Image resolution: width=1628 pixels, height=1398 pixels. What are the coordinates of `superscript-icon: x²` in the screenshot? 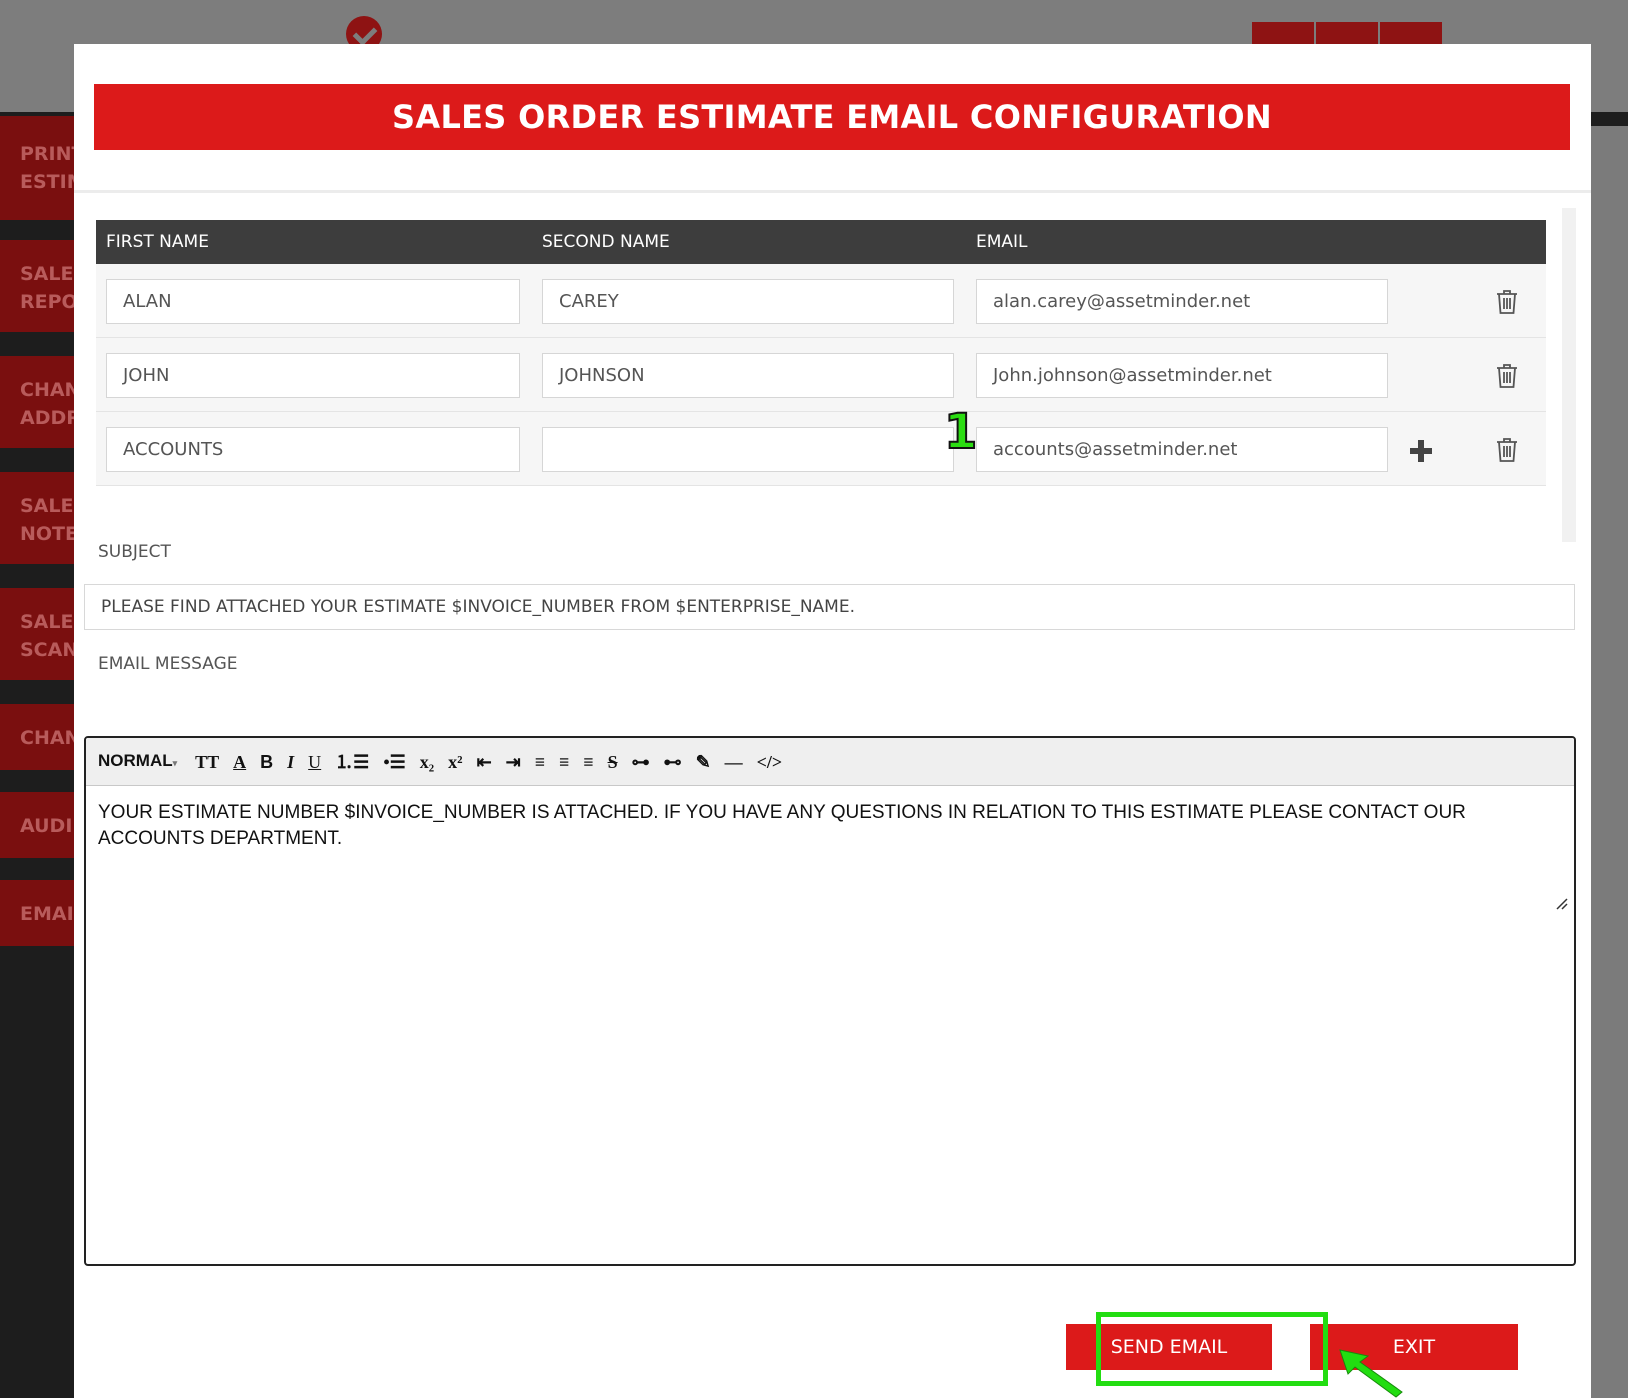 It's located at (455, 762).